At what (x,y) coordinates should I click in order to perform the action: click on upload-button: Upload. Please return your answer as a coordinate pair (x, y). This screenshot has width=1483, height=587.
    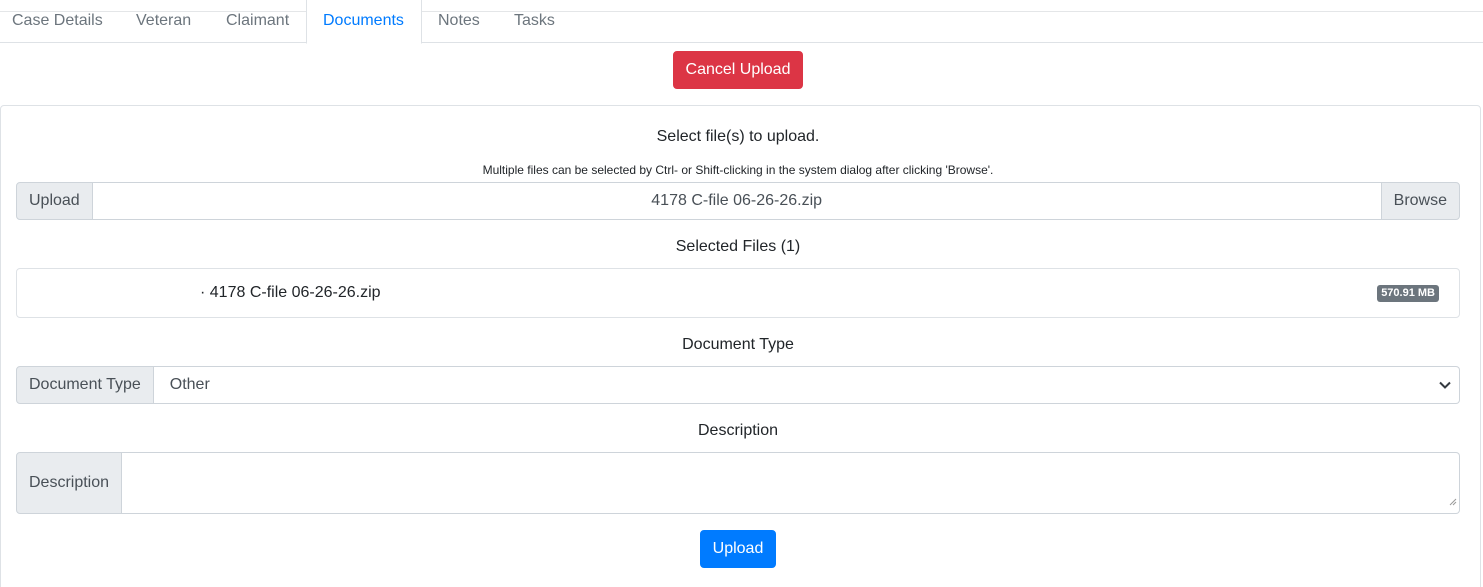
    Looking at the image, I should click on (738, 549).